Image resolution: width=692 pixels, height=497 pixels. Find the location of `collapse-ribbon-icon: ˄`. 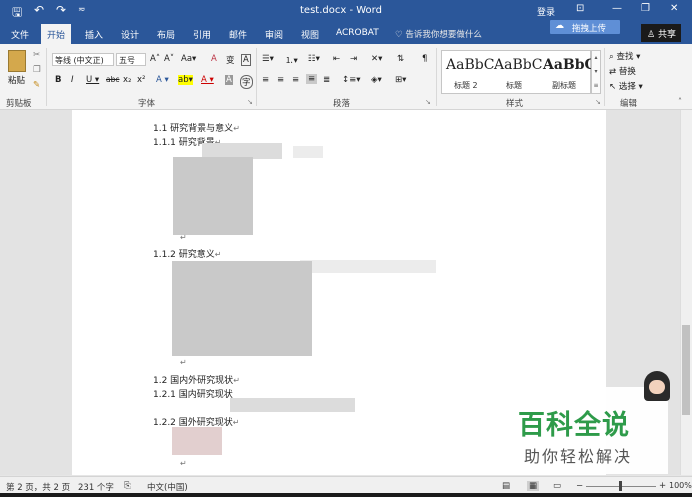

collapse-ribbon-icon: ˄ is located at coordinates (680, 101).